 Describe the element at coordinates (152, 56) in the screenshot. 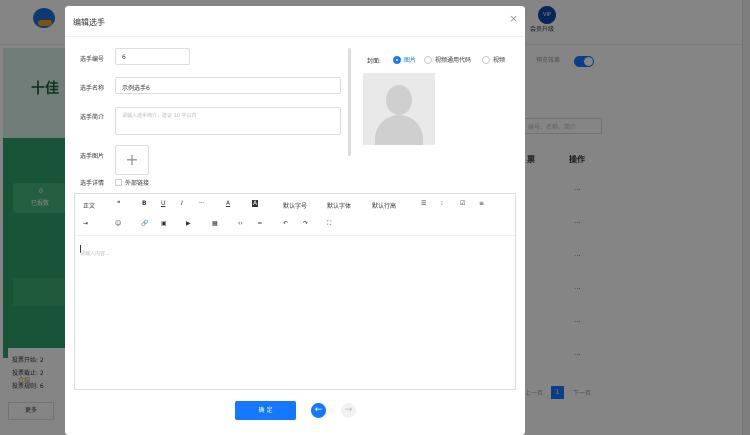

I see `number-input: 6` at that location.